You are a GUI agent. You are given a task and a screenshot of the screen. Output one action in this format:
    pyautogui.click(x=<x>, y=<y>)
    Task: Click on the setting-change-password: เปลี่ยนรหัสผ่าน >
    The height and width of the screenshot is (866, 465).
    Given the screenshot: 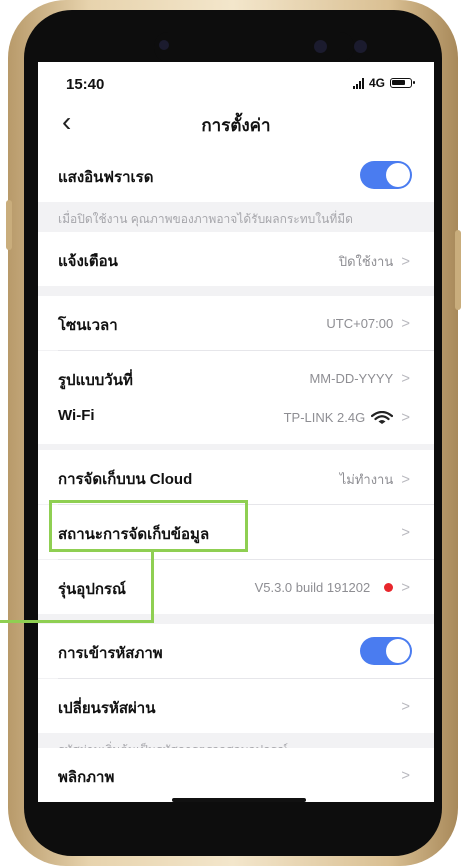 What is the action you would take?
    pyautogui.click(x=236, y=706)
    